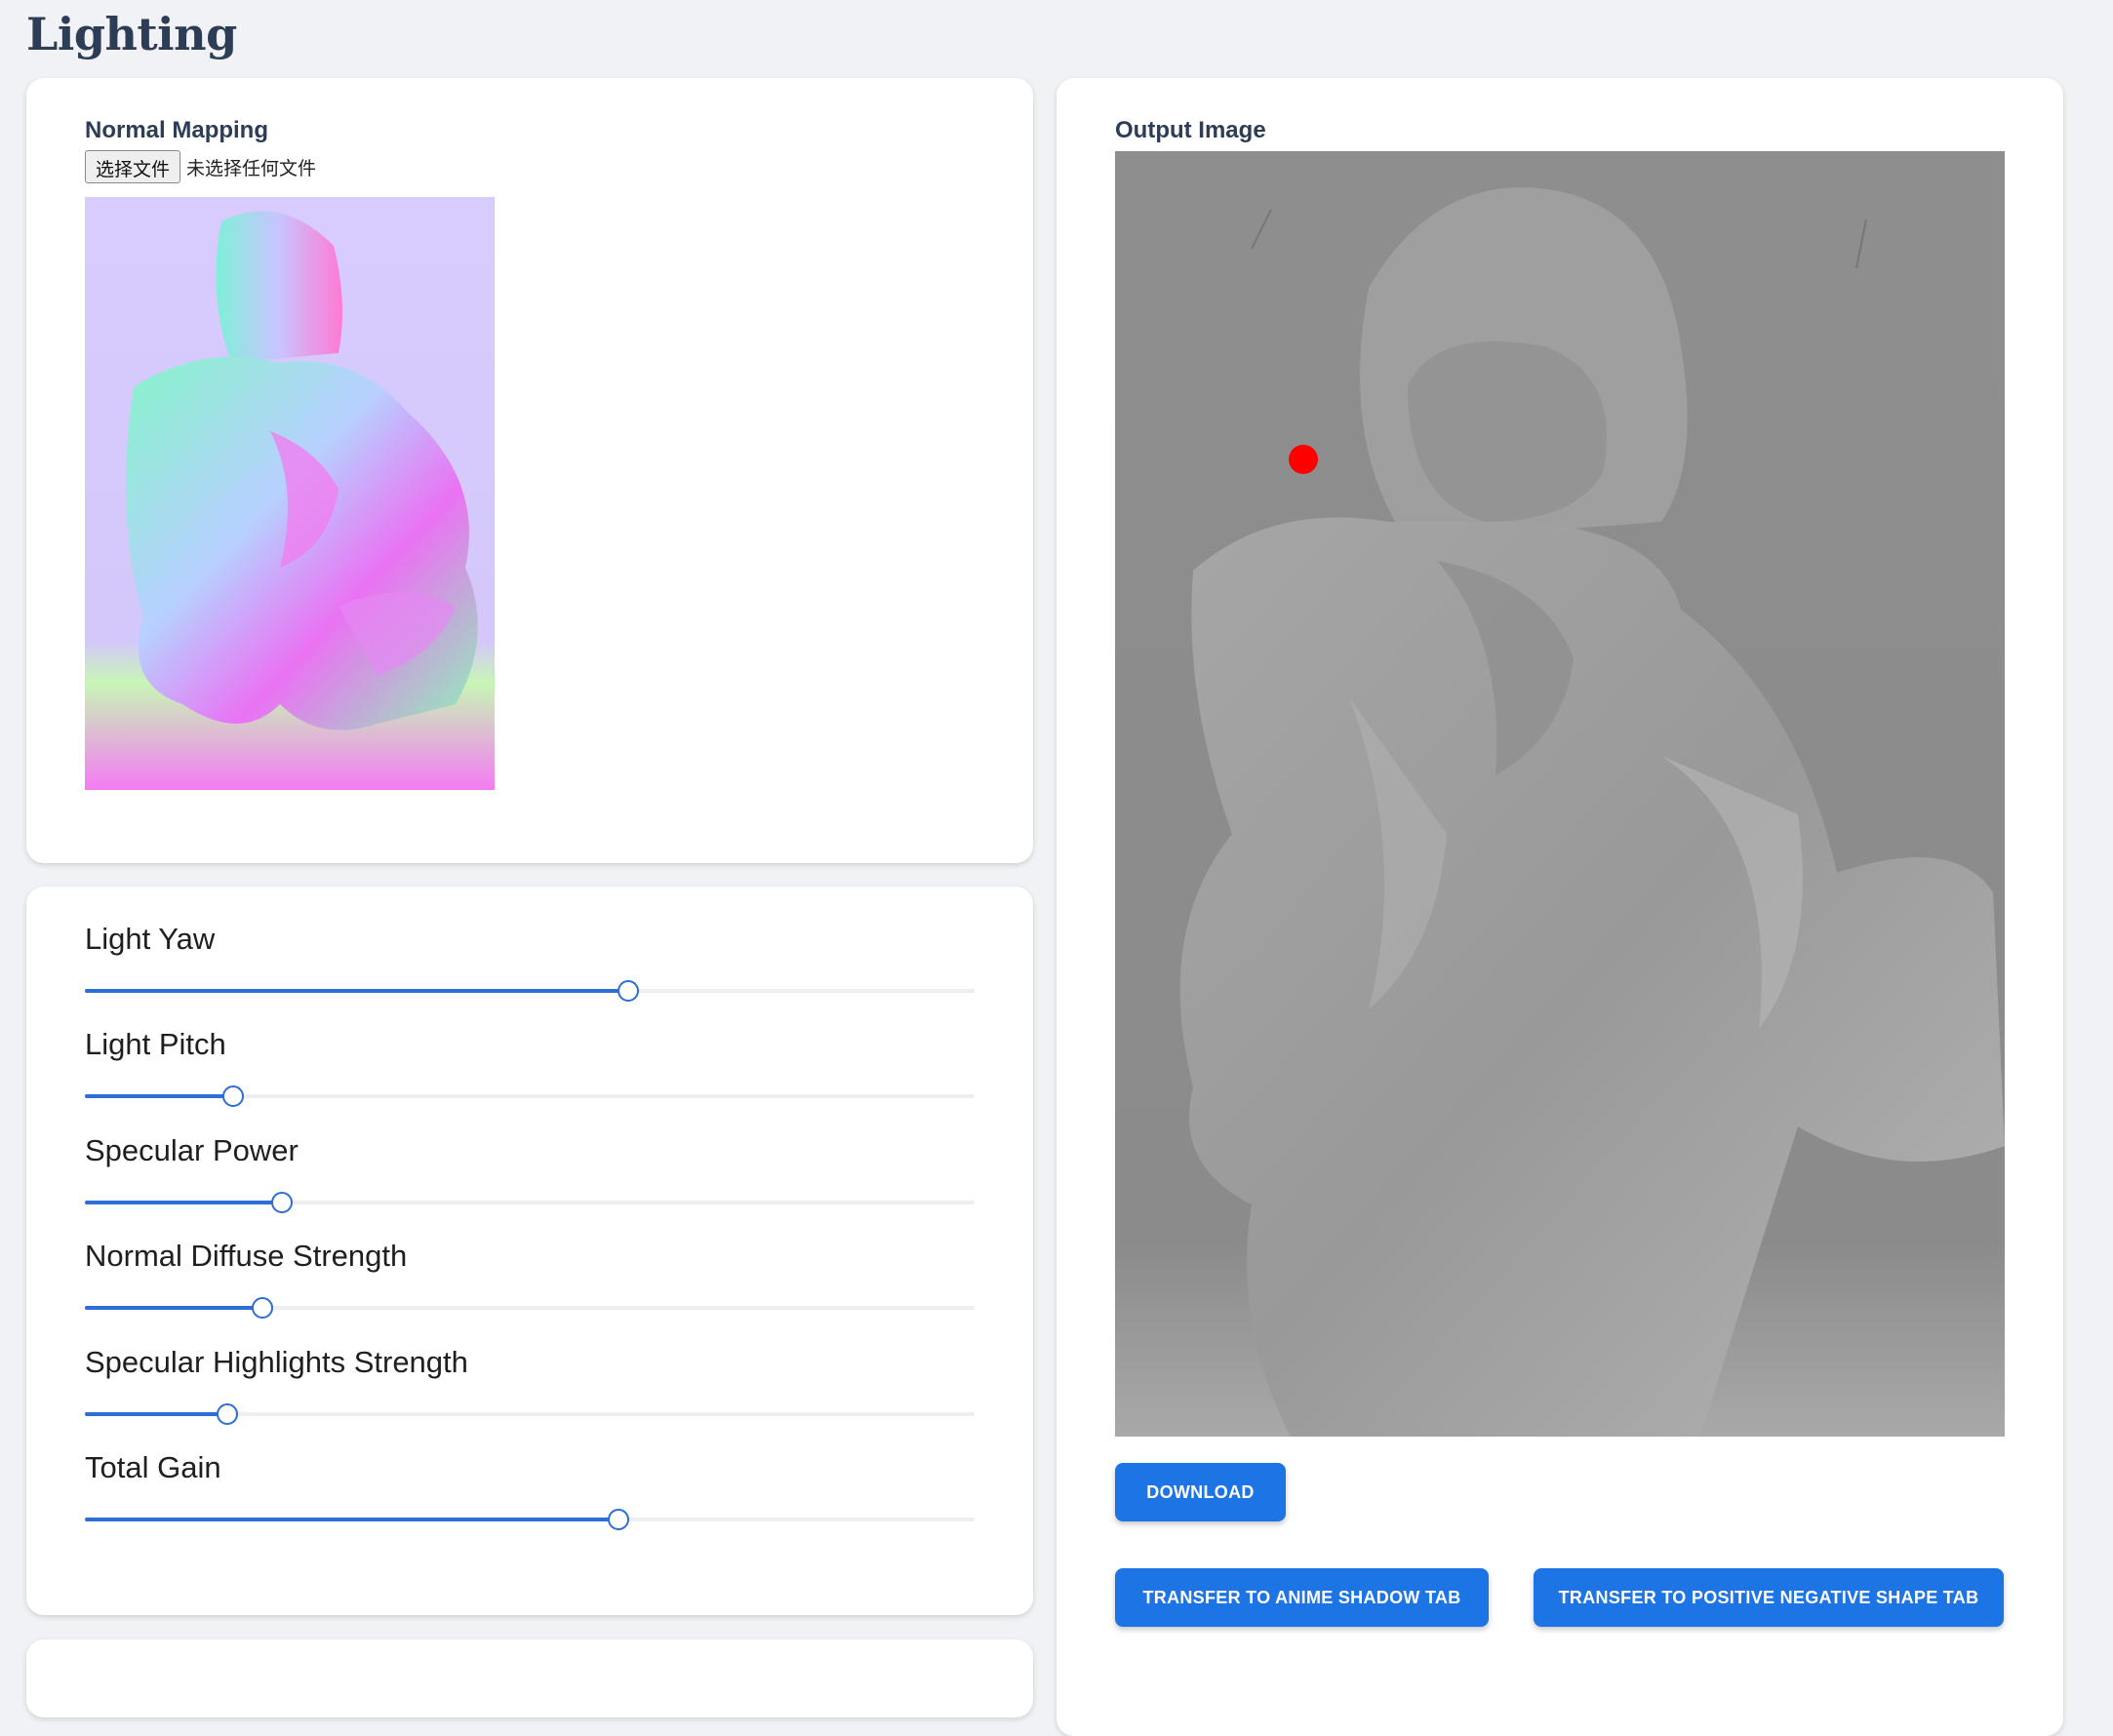 Image resolution: width=2113 pixels, height=1736 pixels. I want to click on page-title: Lighting, so click(131, 34).